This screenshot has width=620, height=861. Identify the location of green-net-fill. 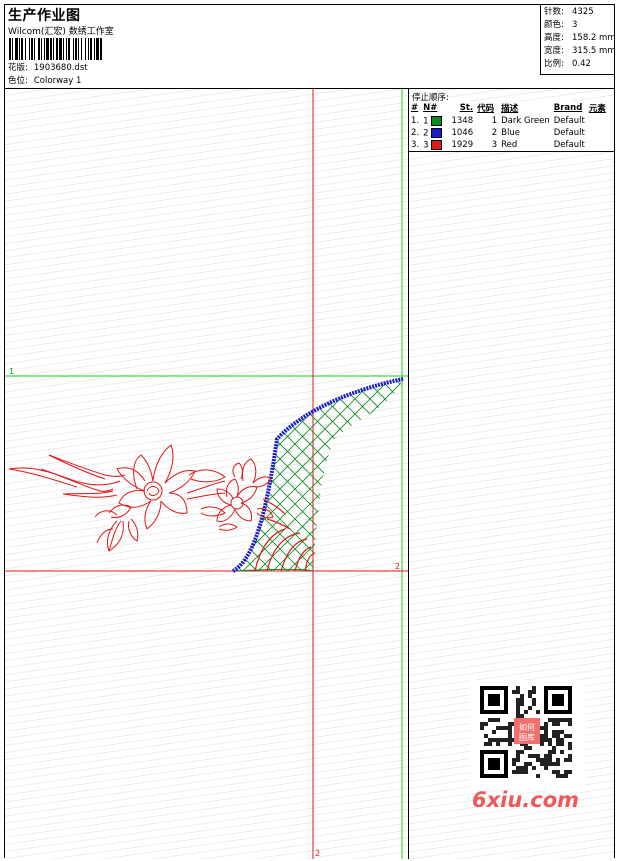
(318, 475).